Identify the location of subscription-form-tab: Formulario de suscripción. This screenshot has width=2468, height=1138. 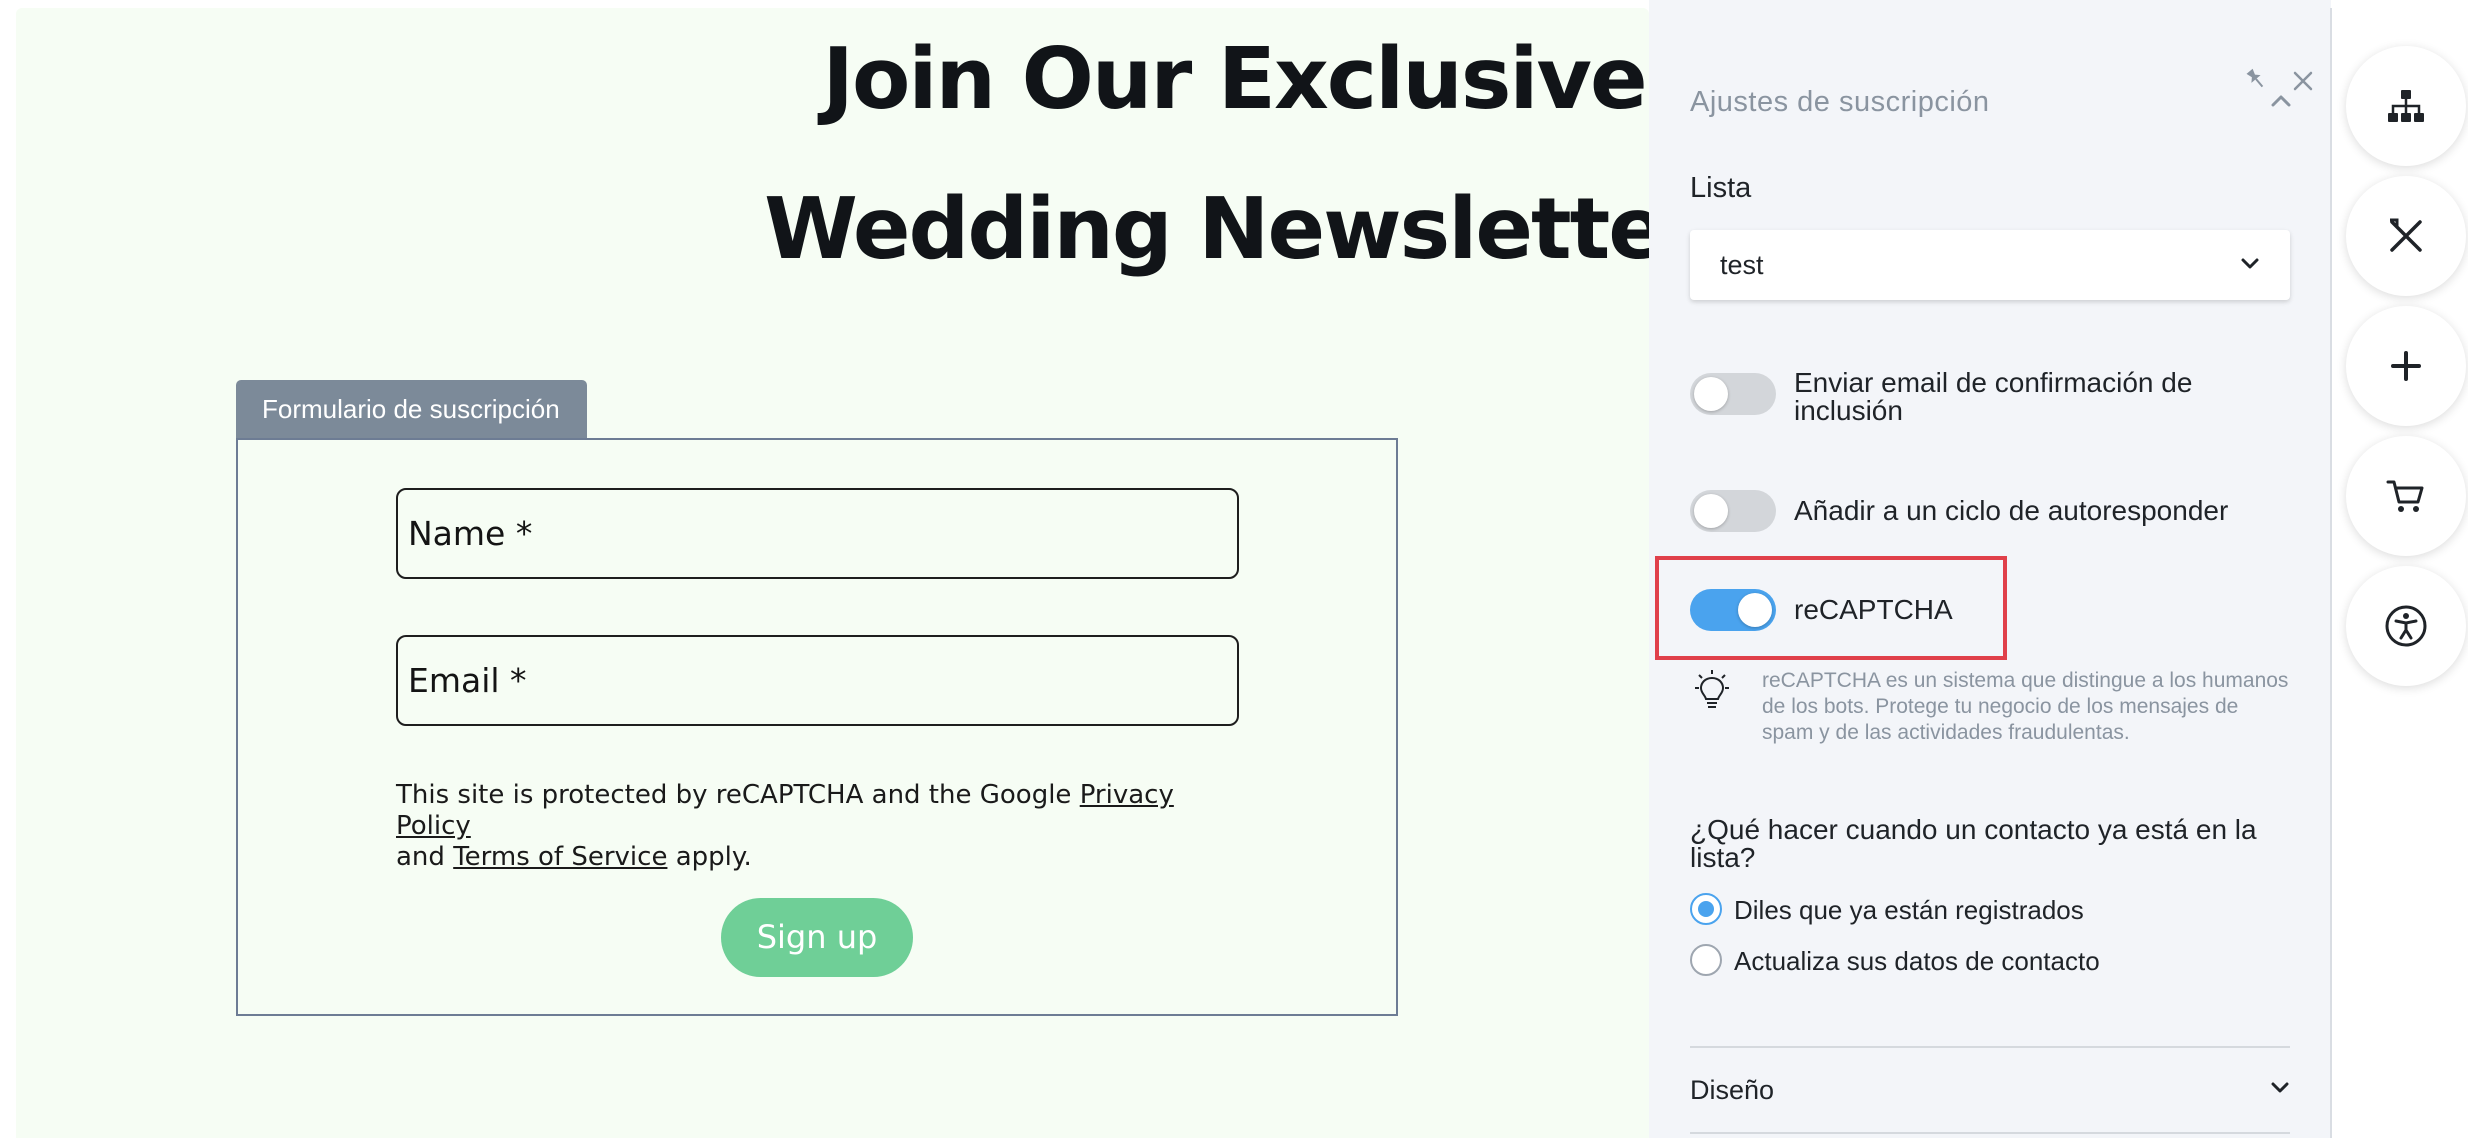
(411, 409).